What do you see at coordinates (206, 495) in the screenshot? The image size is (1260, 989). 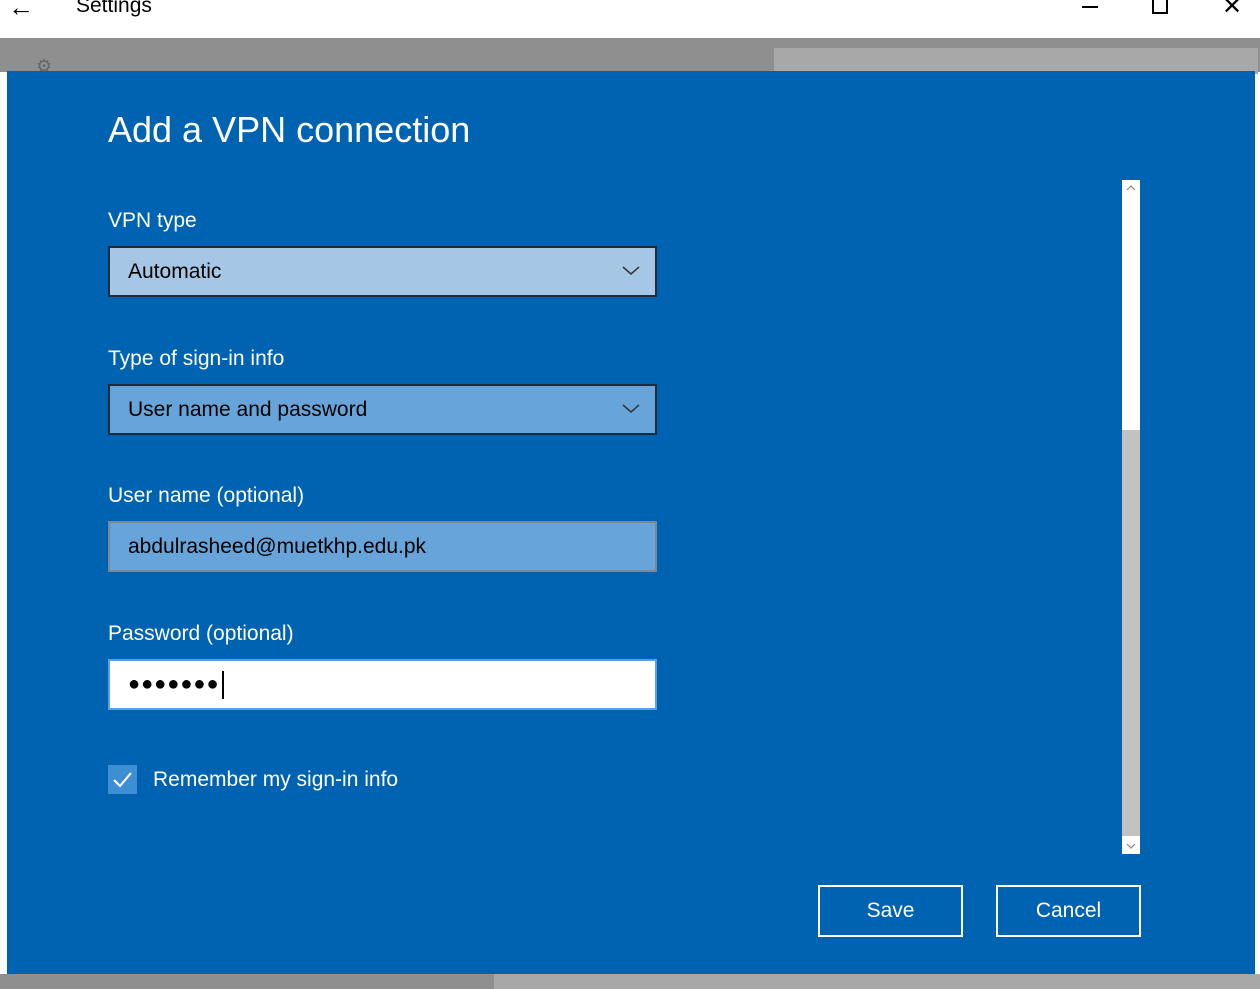 I see `username-label: User name (optional)` at bounding box center [206, 495].